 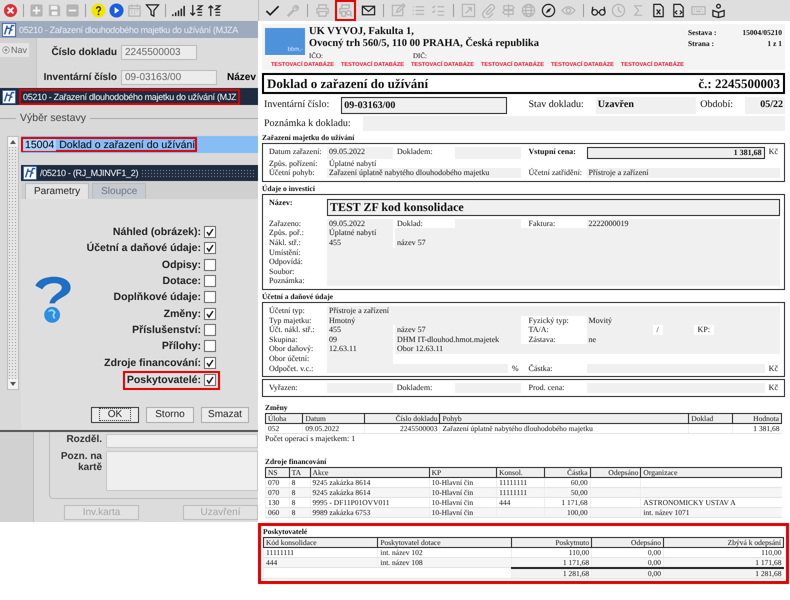 I want to click on field-label: Účt. nákl. stř.:, so click(x=292, y=330).